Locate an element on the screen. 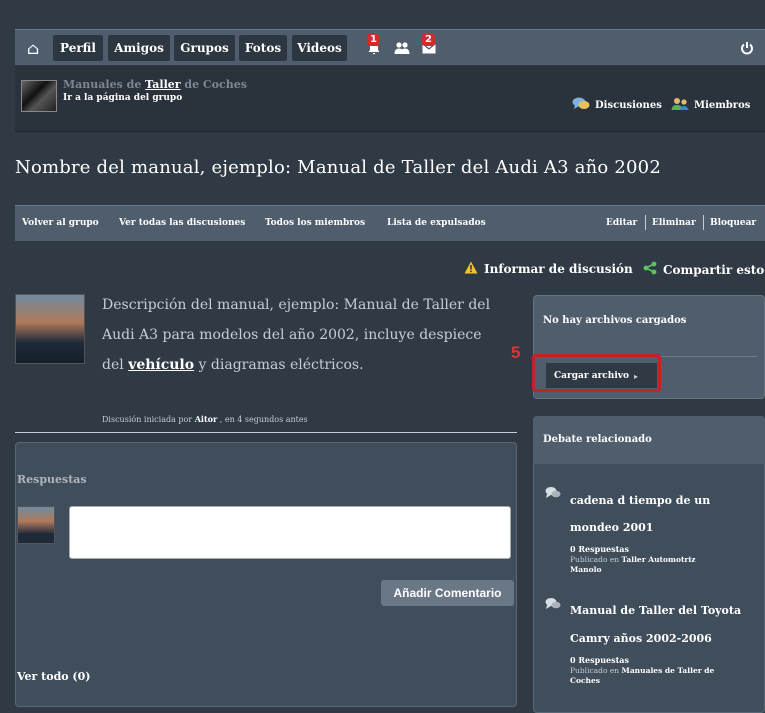 The height and width of the screenshot is (713, 765). post-text: del is located at coordinates (115, 365).